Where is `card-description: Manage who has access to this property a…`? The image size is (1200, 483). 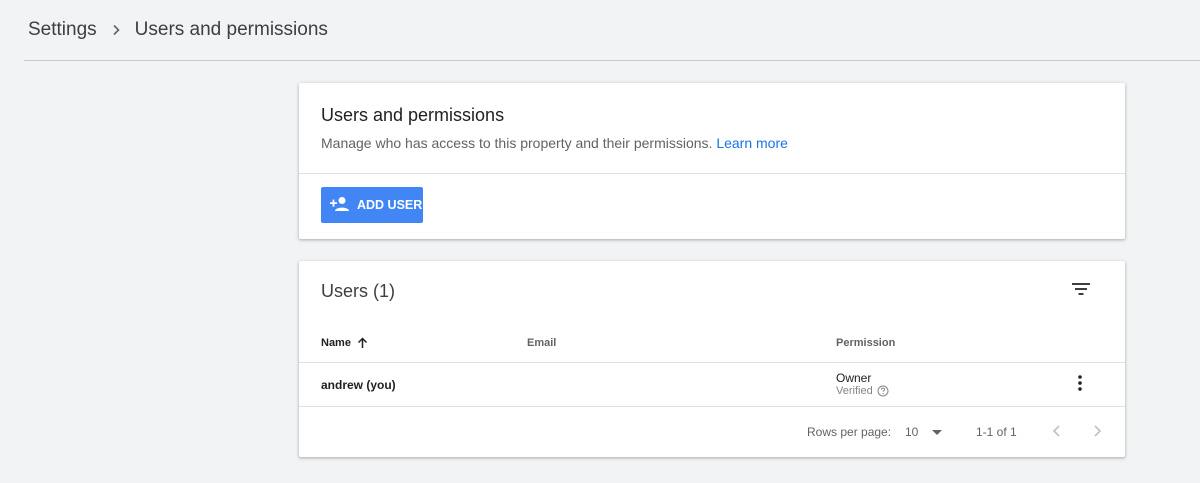
card-description: Manage who has access to this property a… is located at coordinates (554, 143).